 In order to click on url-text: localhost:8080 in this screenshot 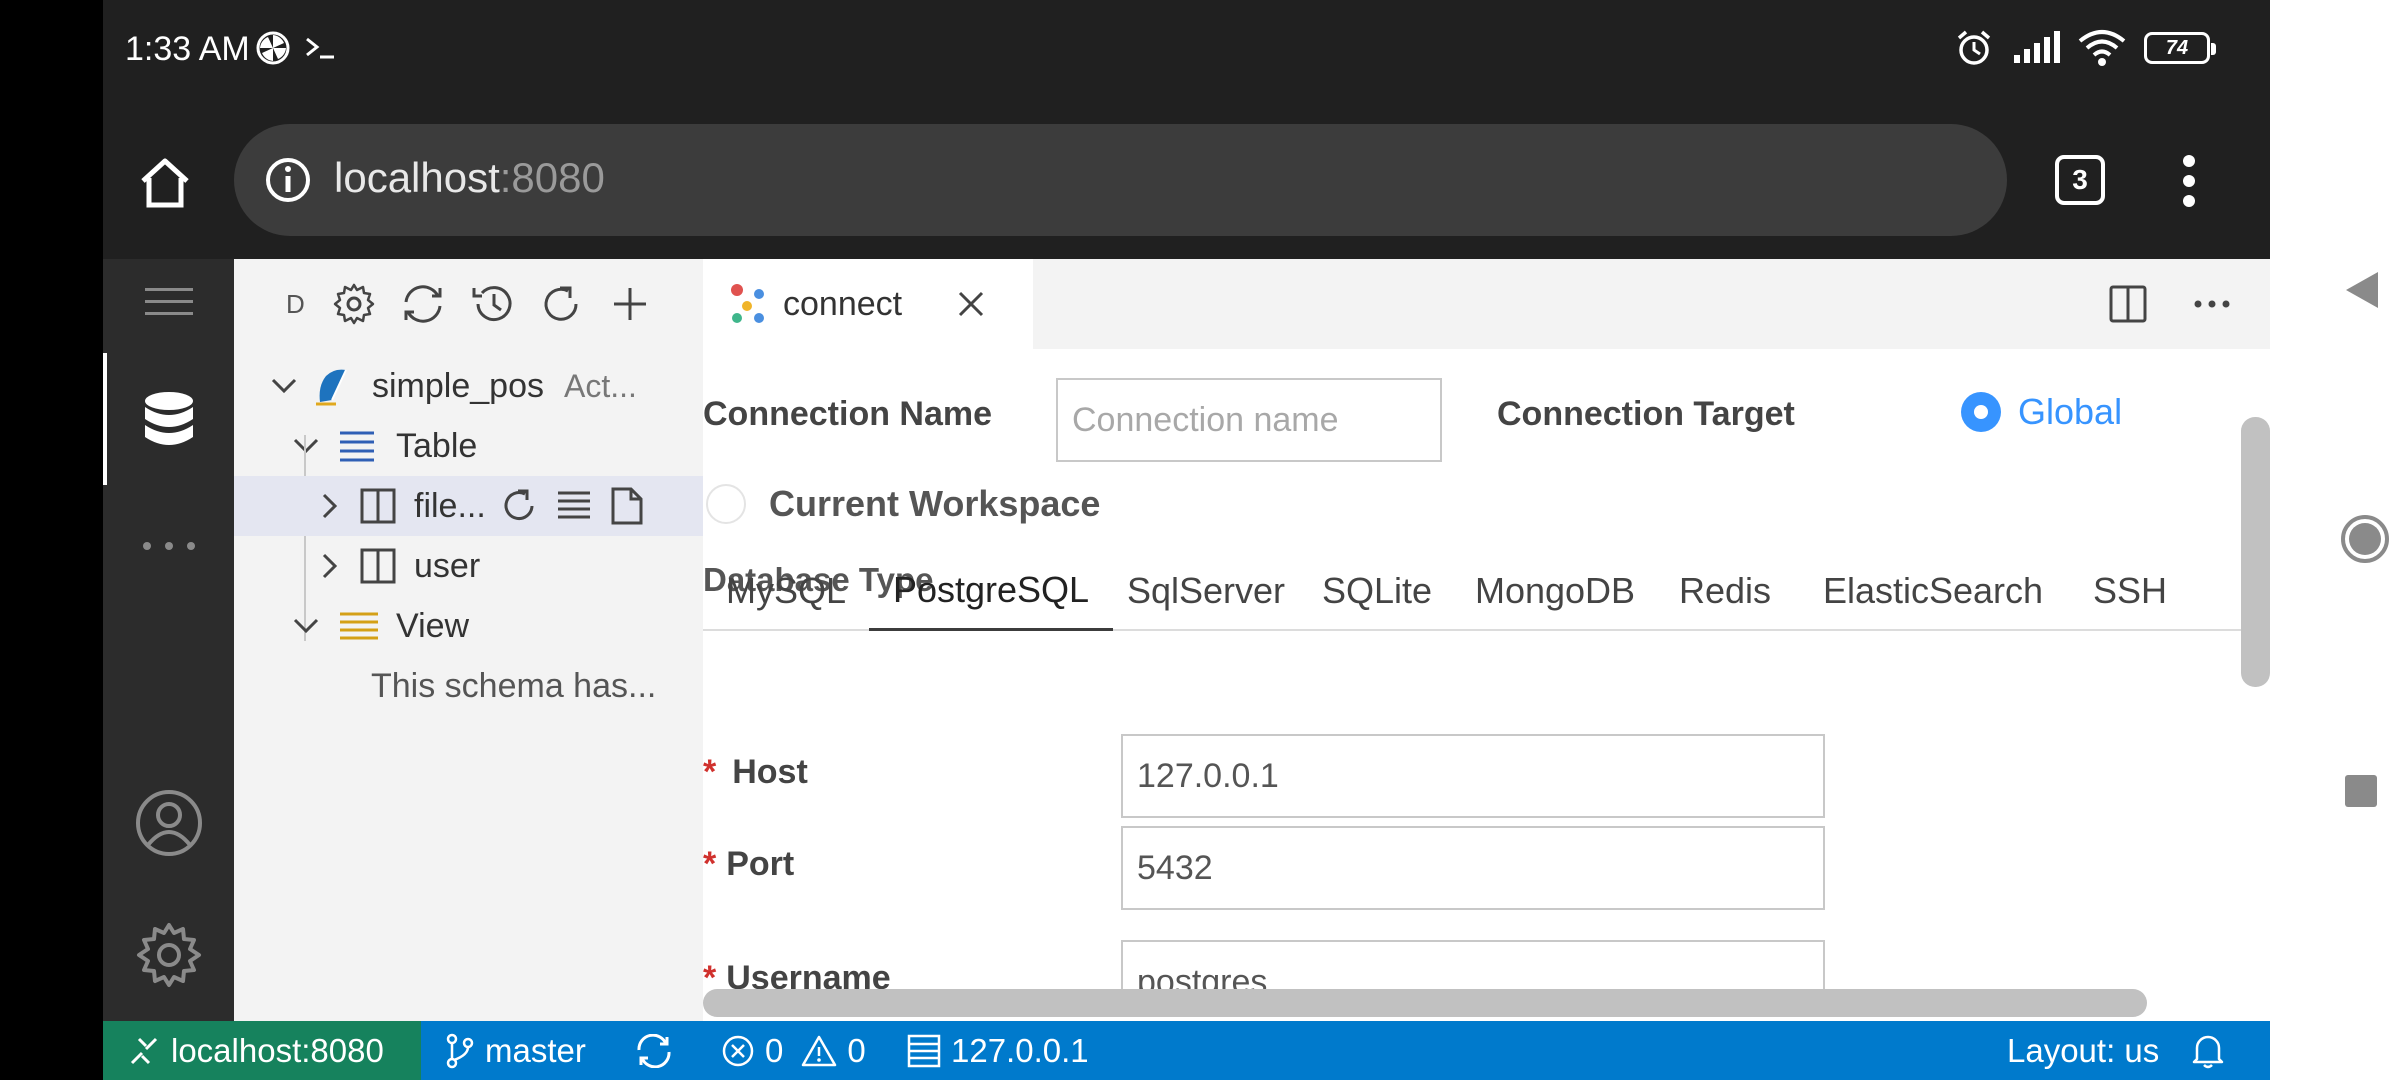, I will do `click(469, 178)`.